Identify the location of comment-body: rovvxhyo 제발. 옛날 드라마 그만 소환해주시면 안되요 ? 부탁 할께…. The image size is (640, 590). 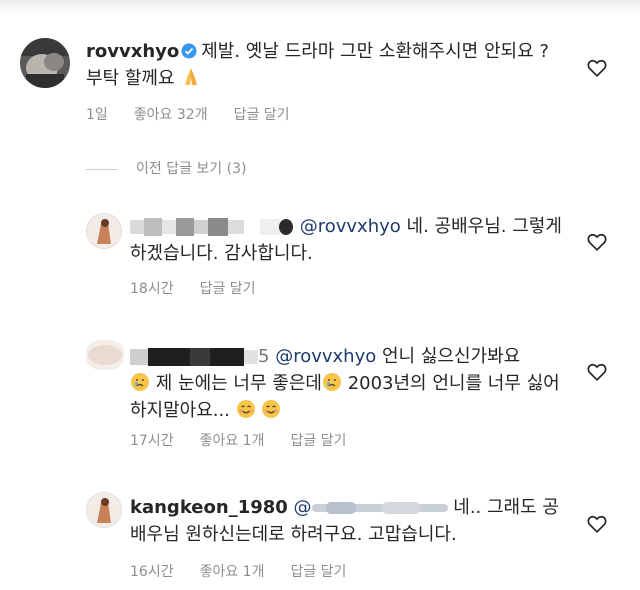
(326, 65).